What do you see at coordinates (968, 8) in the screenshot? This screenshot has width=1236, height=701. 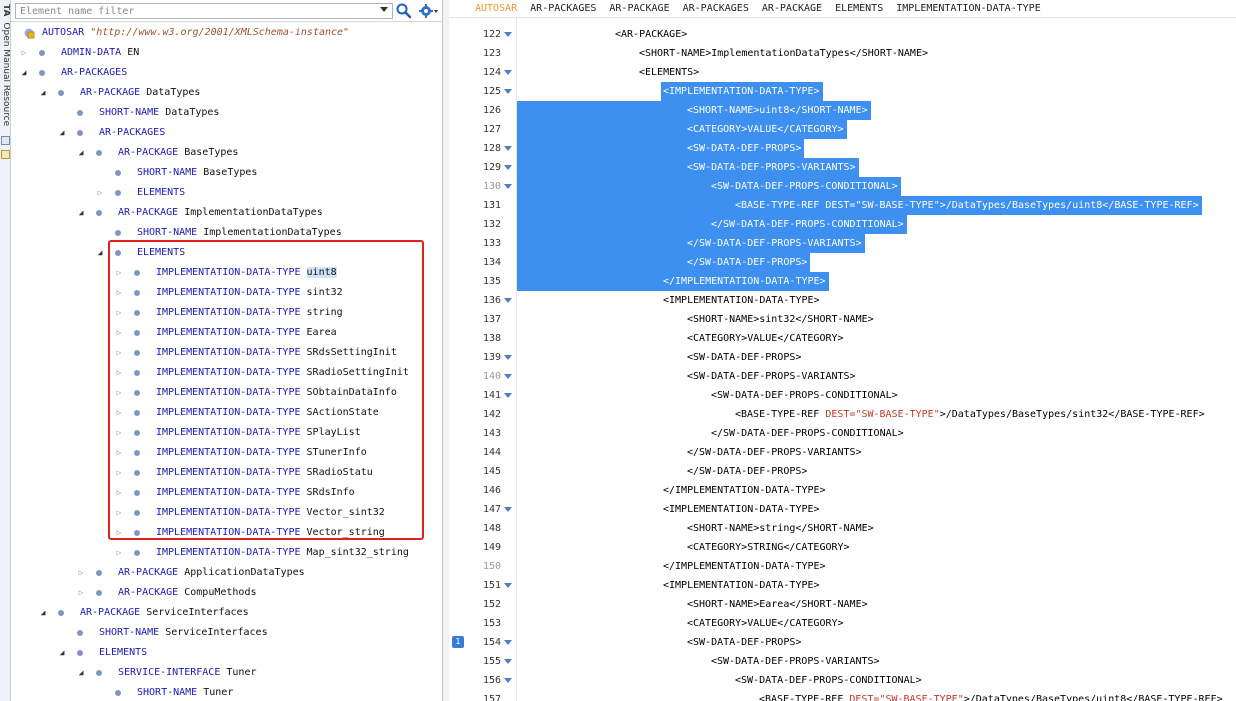 I see `breadcrumb-item: IMPLEMENTATION-DATA-TYPE` at bounding box center [968, 8].